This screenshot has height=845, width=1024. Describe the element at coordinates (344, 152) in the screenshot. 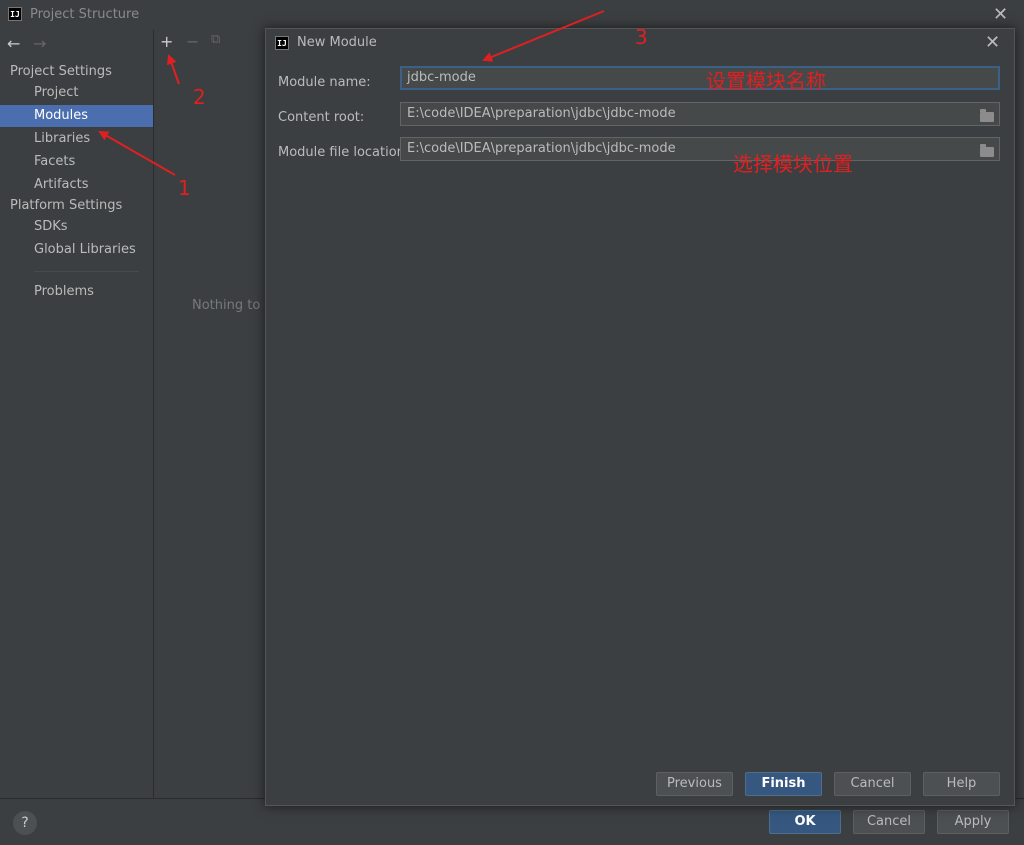

I see `module-file-location-label: Module file location:` at that location.